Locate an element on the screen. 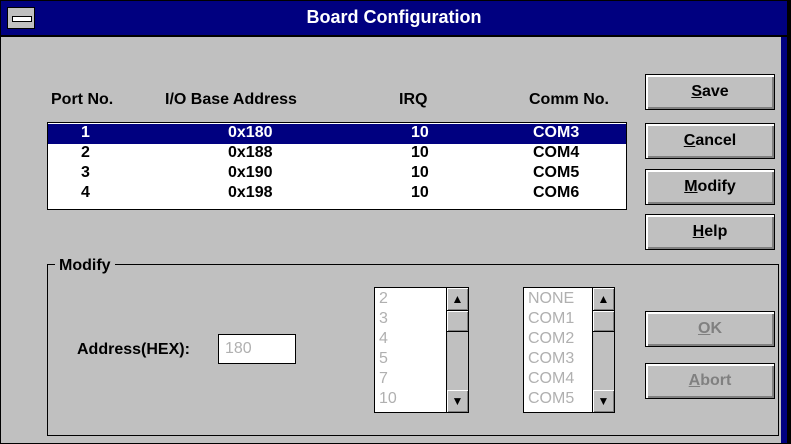 The image size is (791, 444). irq-select-list: 2 3 4 5 7 10 ▲ ▼ is located at coordinates (421, 350).